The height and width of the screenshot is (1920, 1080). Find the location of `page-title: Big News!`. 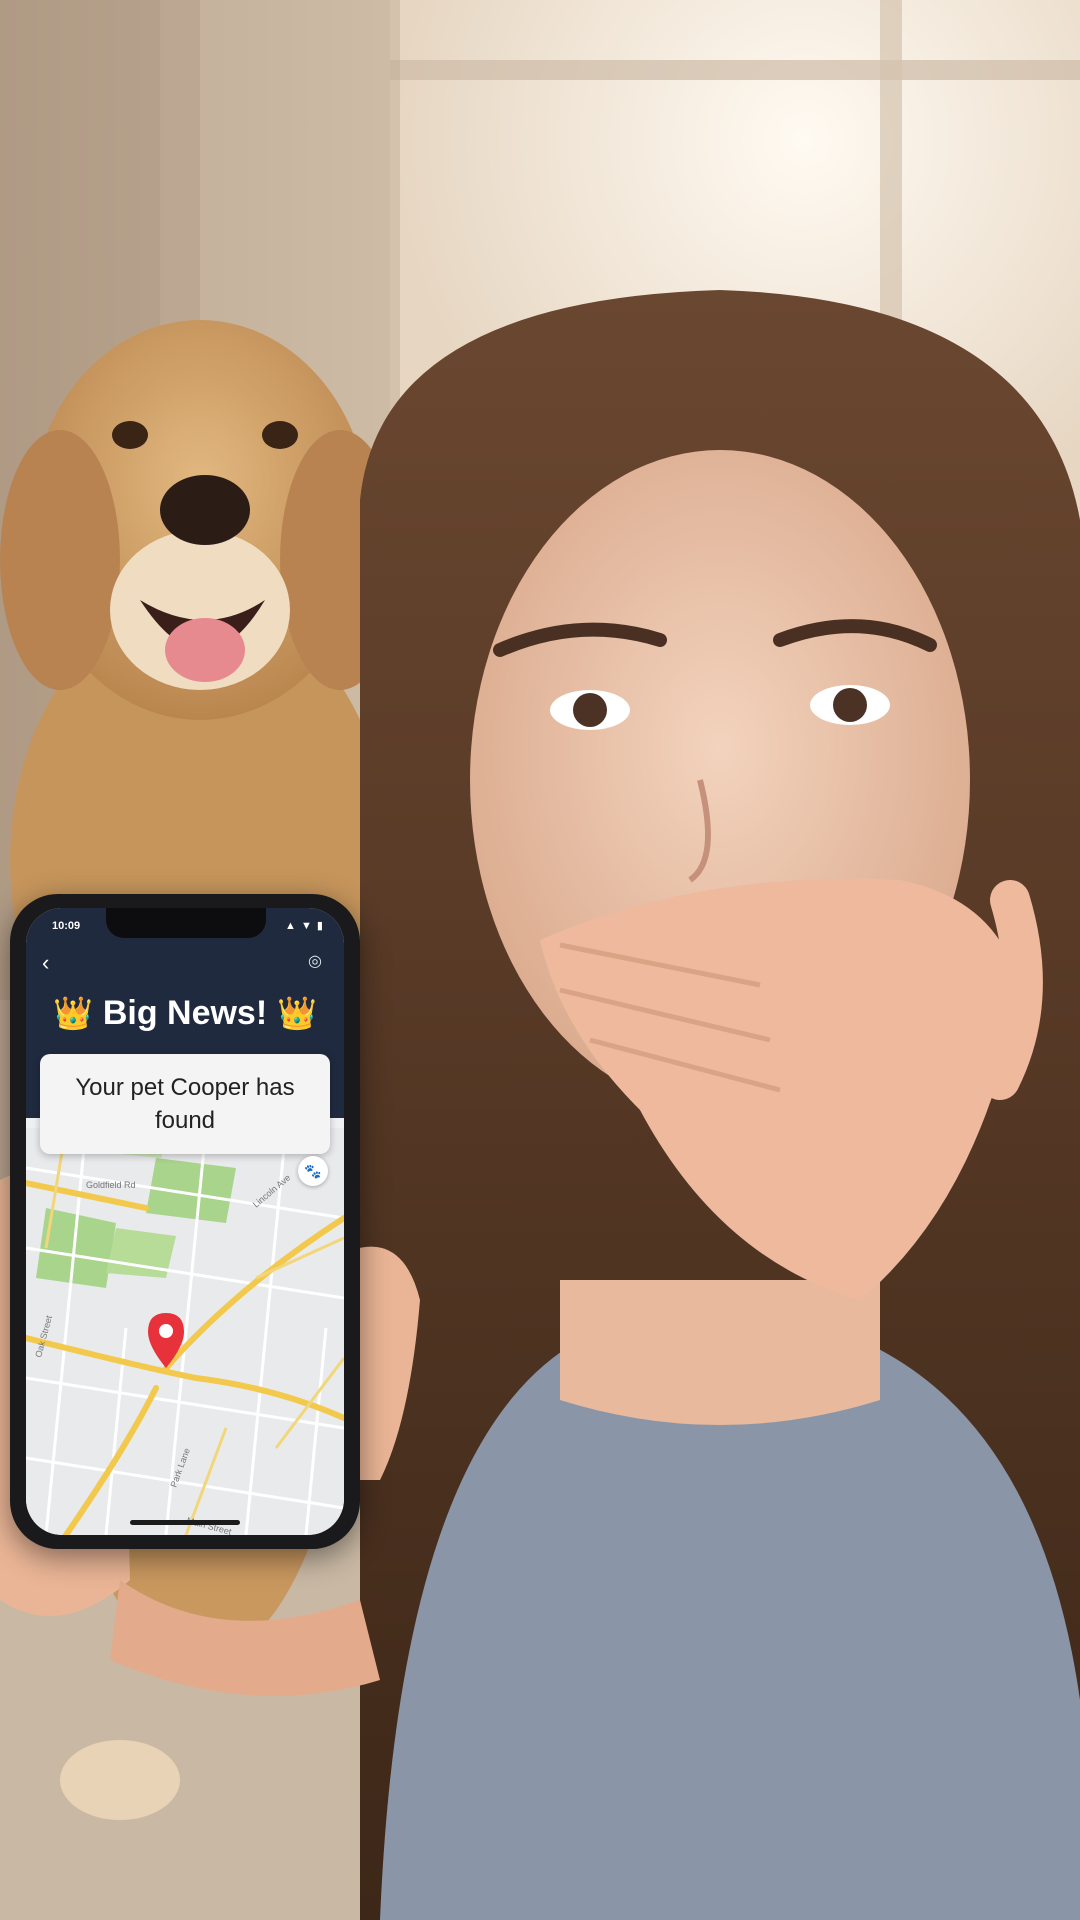

page-title: Big News! is located at coordinates (185, 1012).